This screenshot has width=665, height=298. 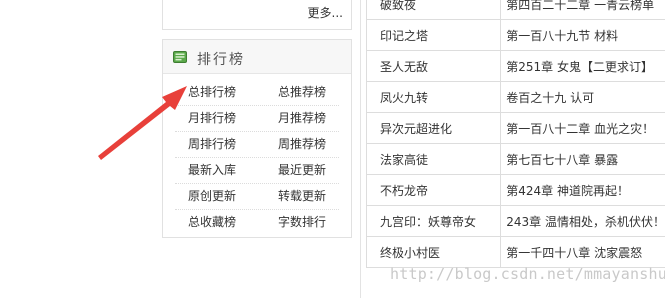 I want to click on book-icon, so click(x=180, y=57).